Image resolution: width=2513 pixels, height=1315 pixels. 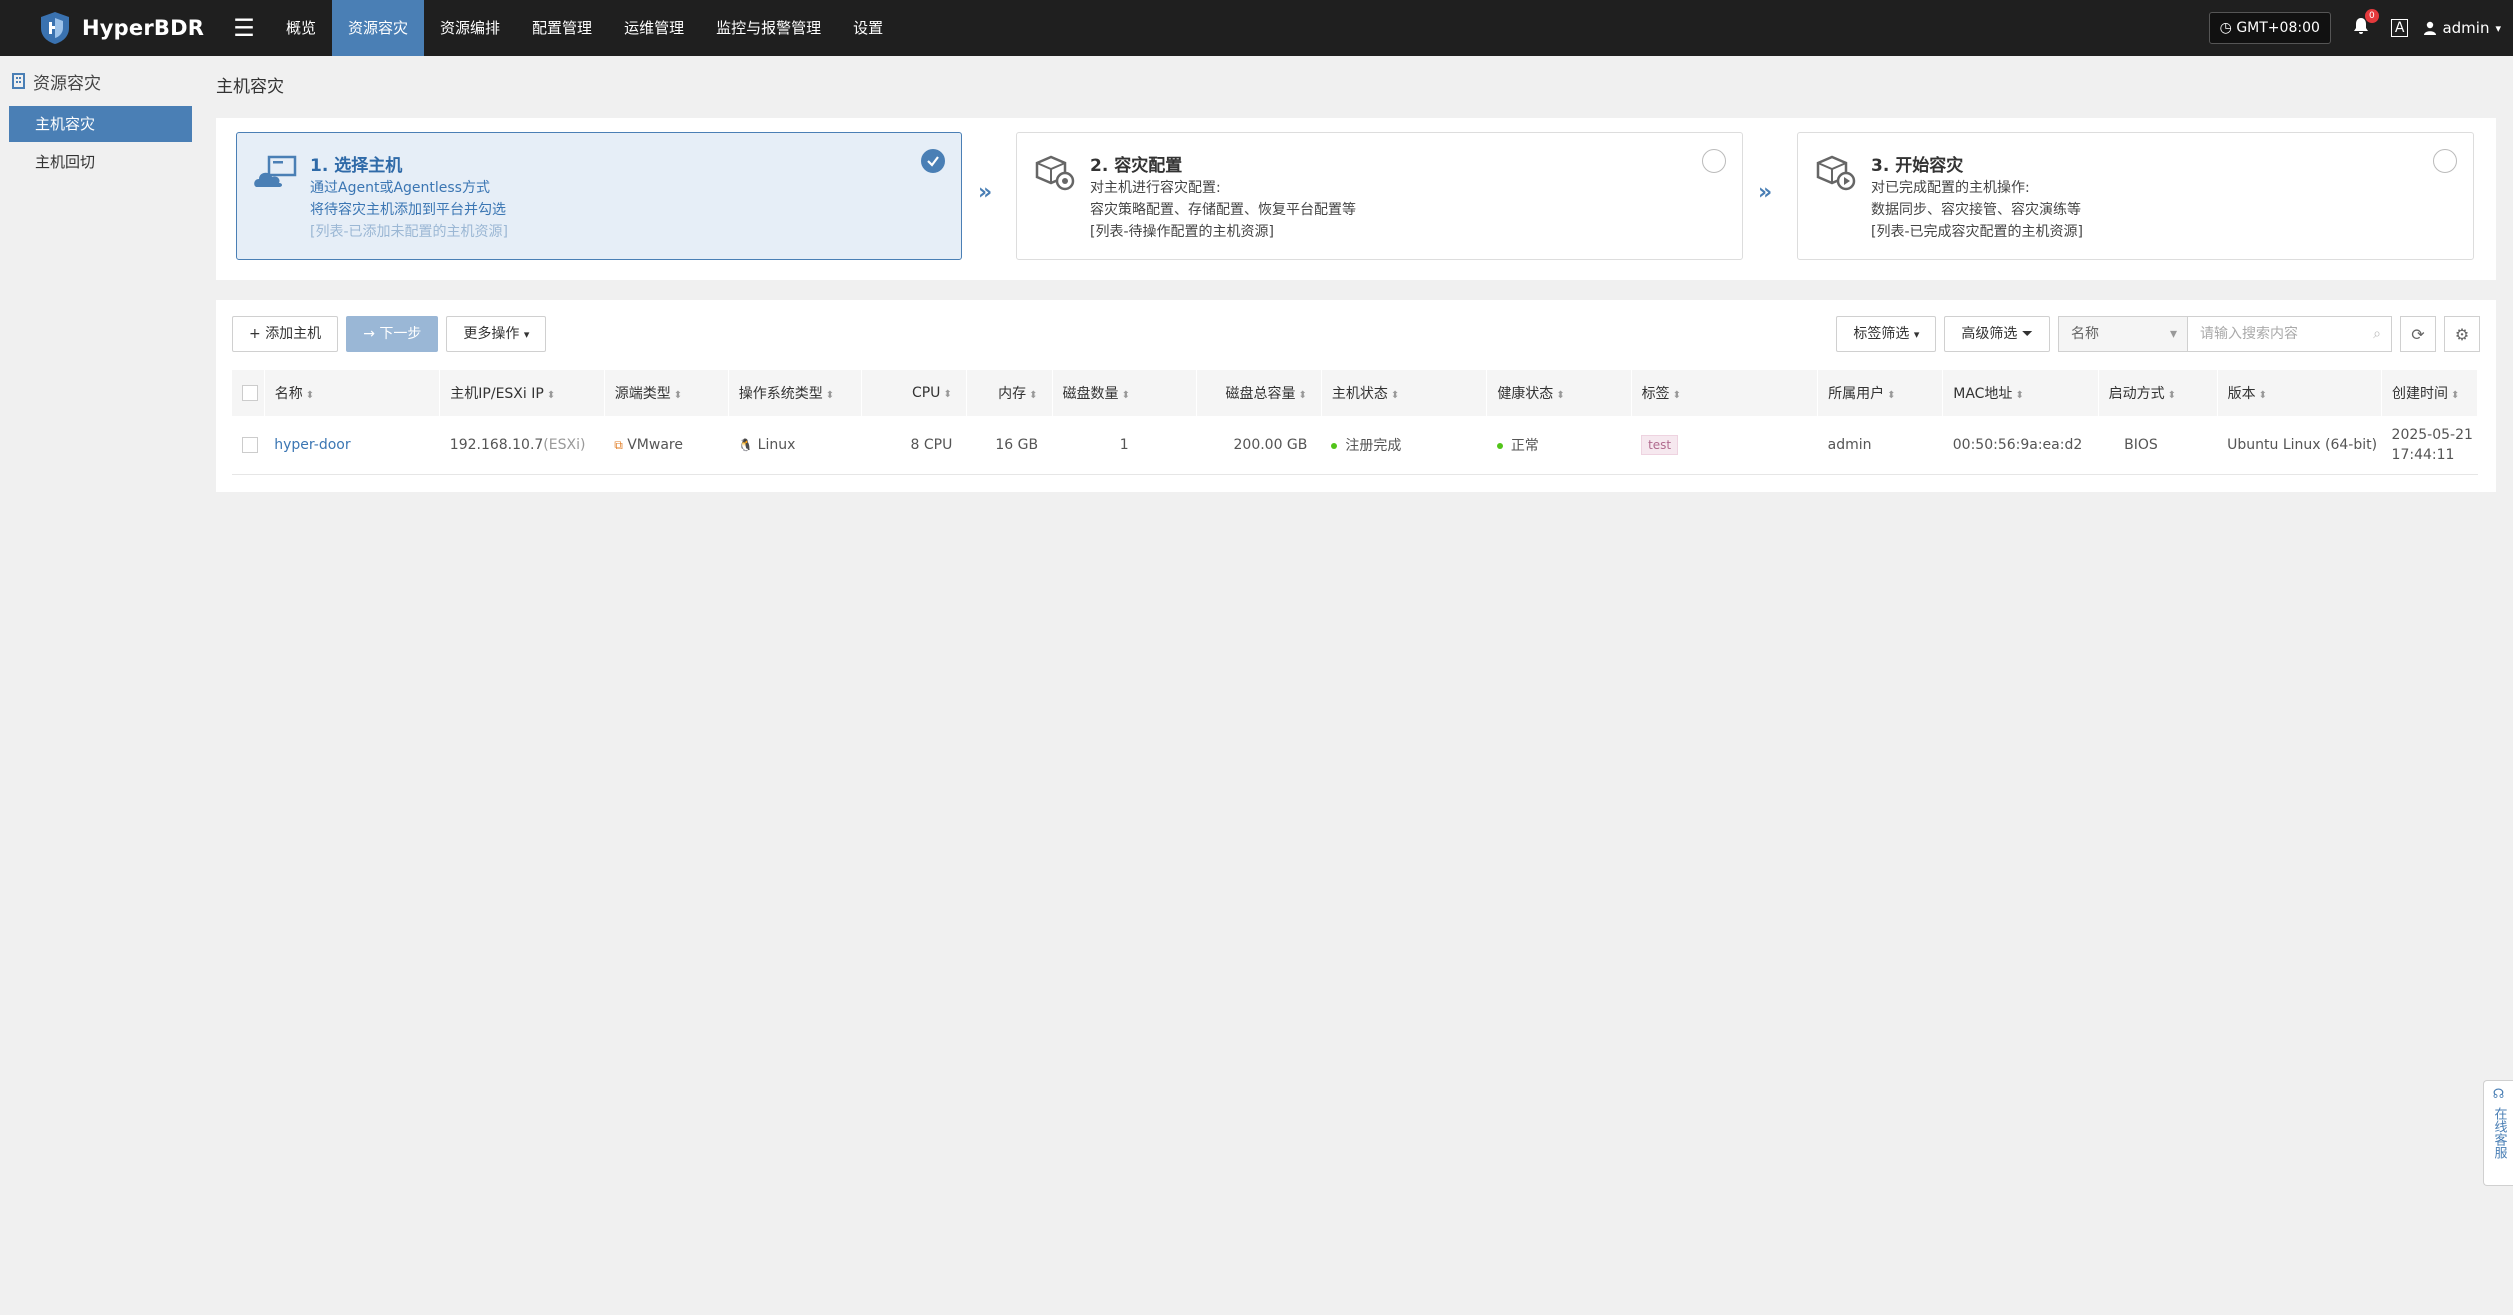 What do you see at coordinates (2020, 445) in the screenshot?
I see `mac-cell: 00:50:56:9a:ea:d2` at bounding box center [2020, 445].